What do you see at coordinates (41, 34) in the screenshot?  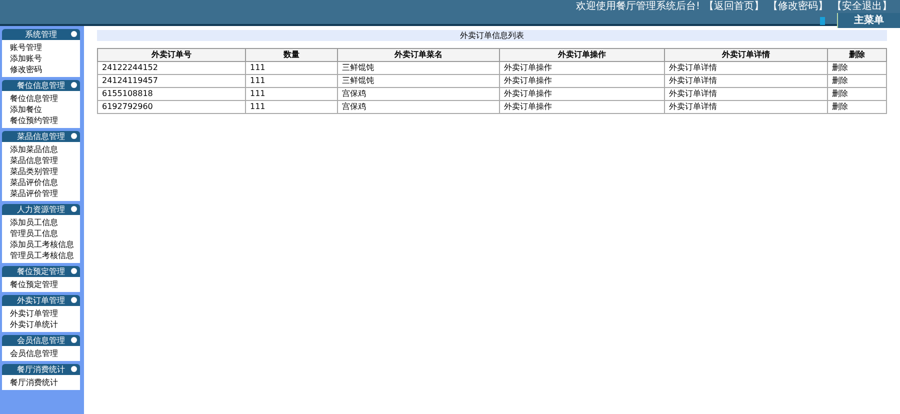 I see `section-header: 系统管理` at bounding box center [41, 34].